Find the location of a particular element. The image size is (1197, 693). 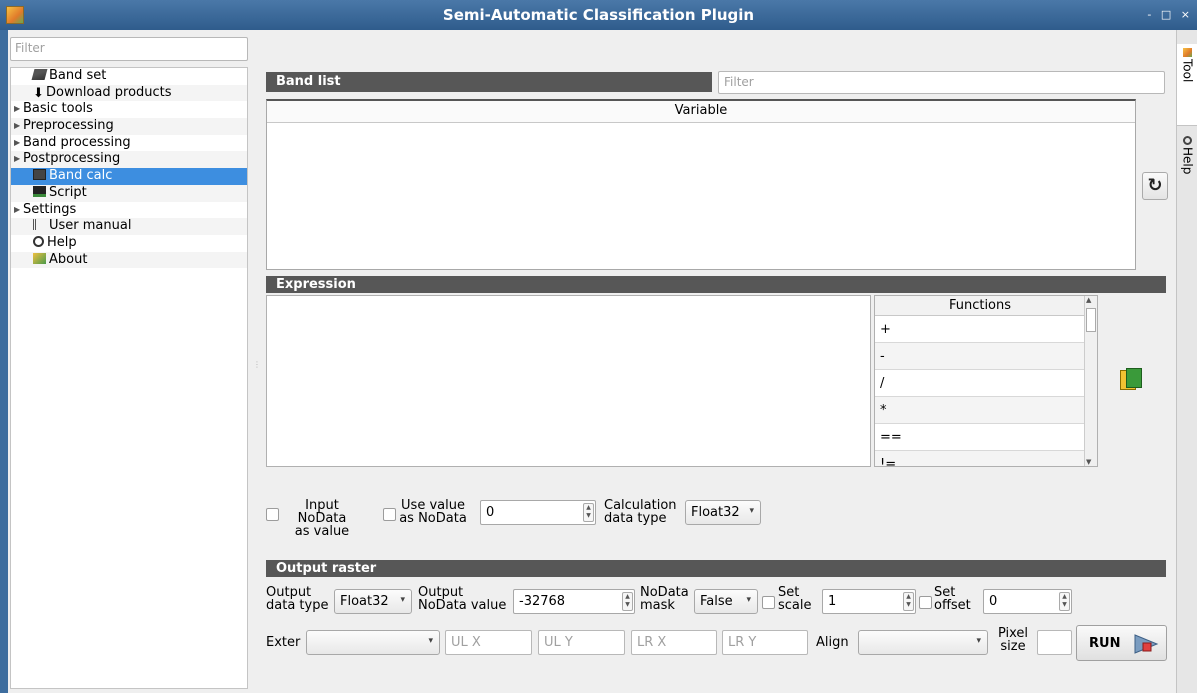

sidebar-item-help: Help is located at coordinates (129, 243).